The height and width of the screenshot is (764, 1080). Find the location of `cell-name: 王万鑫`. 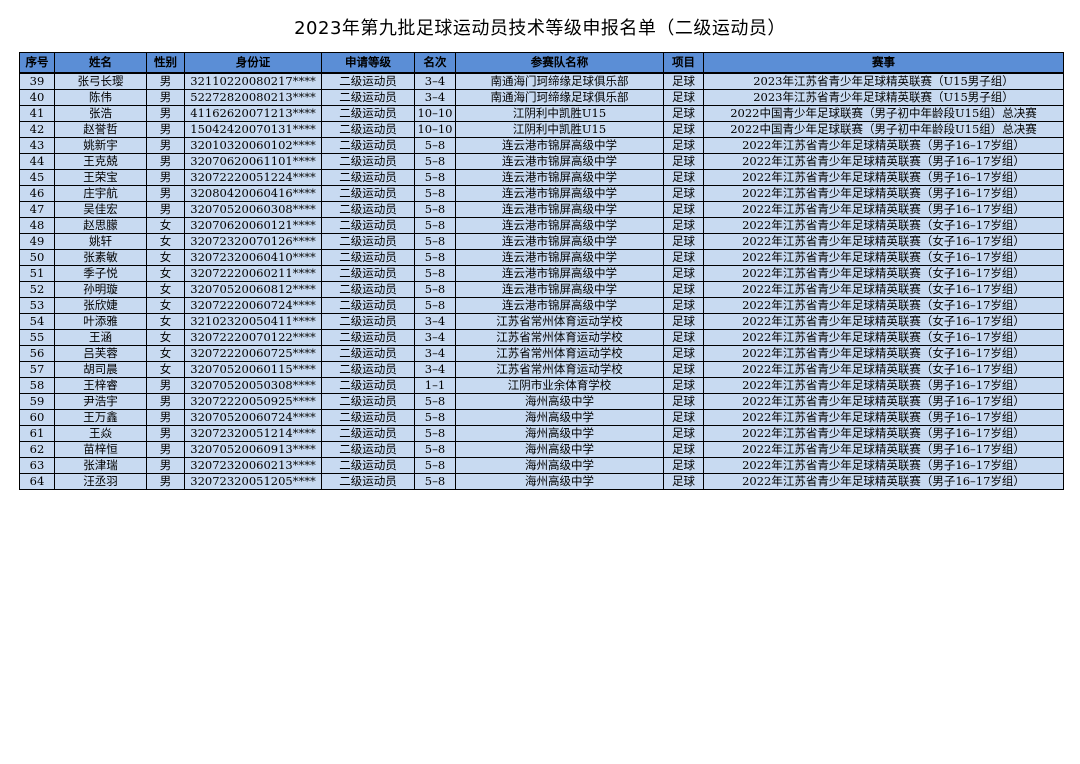

cell-name: 王万鑫 is located at coordinates (100, 417).